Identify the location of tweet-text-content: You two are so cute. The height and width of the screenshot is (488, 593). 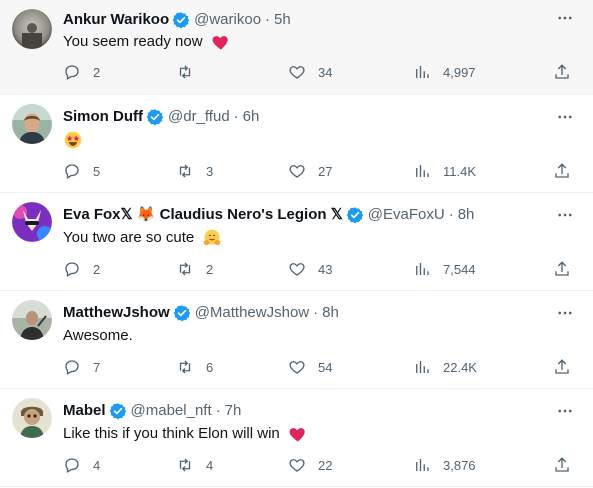
(129, 237).